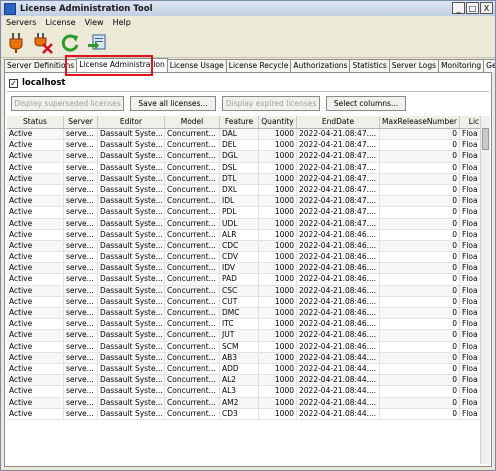 This screenshot has height=471, width=496. Describe the element at coordinates (338, 122) in the screenshot. I see `column-header: EndDate` at that location.